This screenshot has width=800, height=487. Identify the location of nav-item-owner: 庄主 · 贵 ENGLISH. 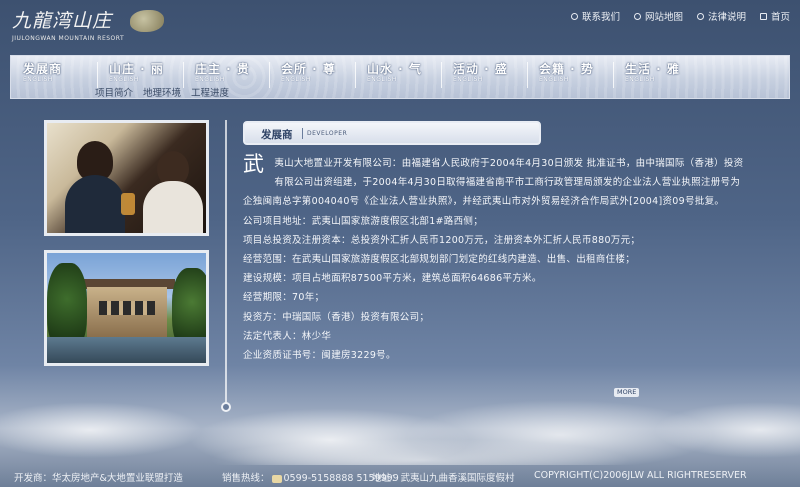
(226, 74).